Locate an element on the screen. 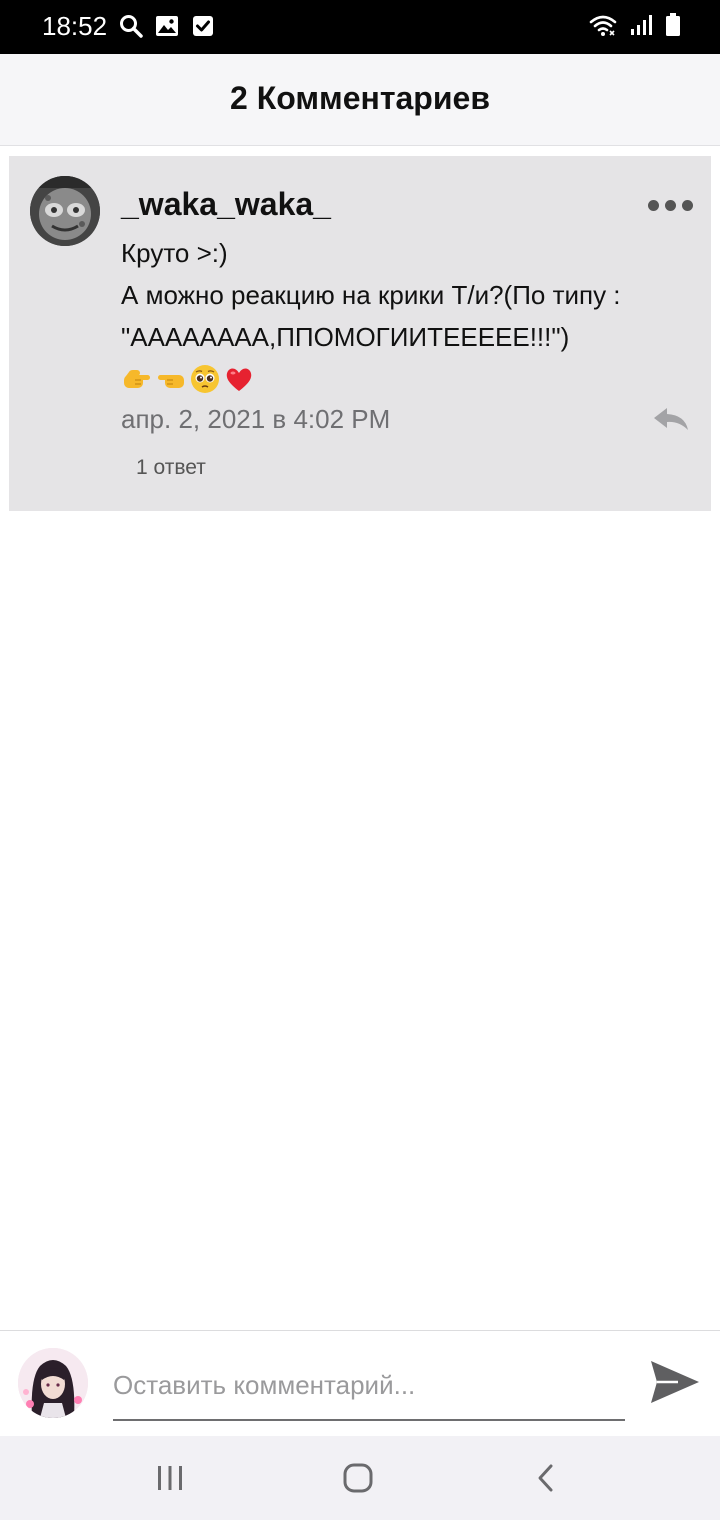  back-button is located at coordinates (546, 1478).